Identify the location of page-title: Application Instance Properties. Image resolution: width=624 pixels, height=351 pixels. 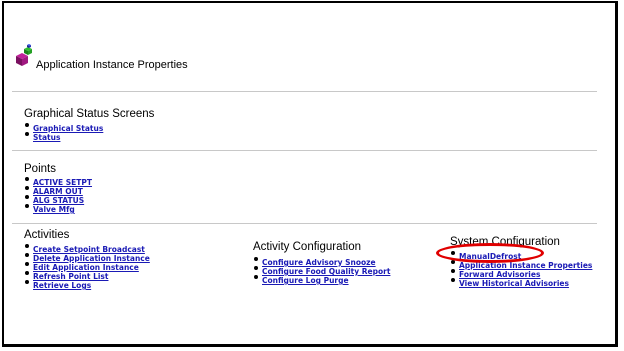
(112, 65).